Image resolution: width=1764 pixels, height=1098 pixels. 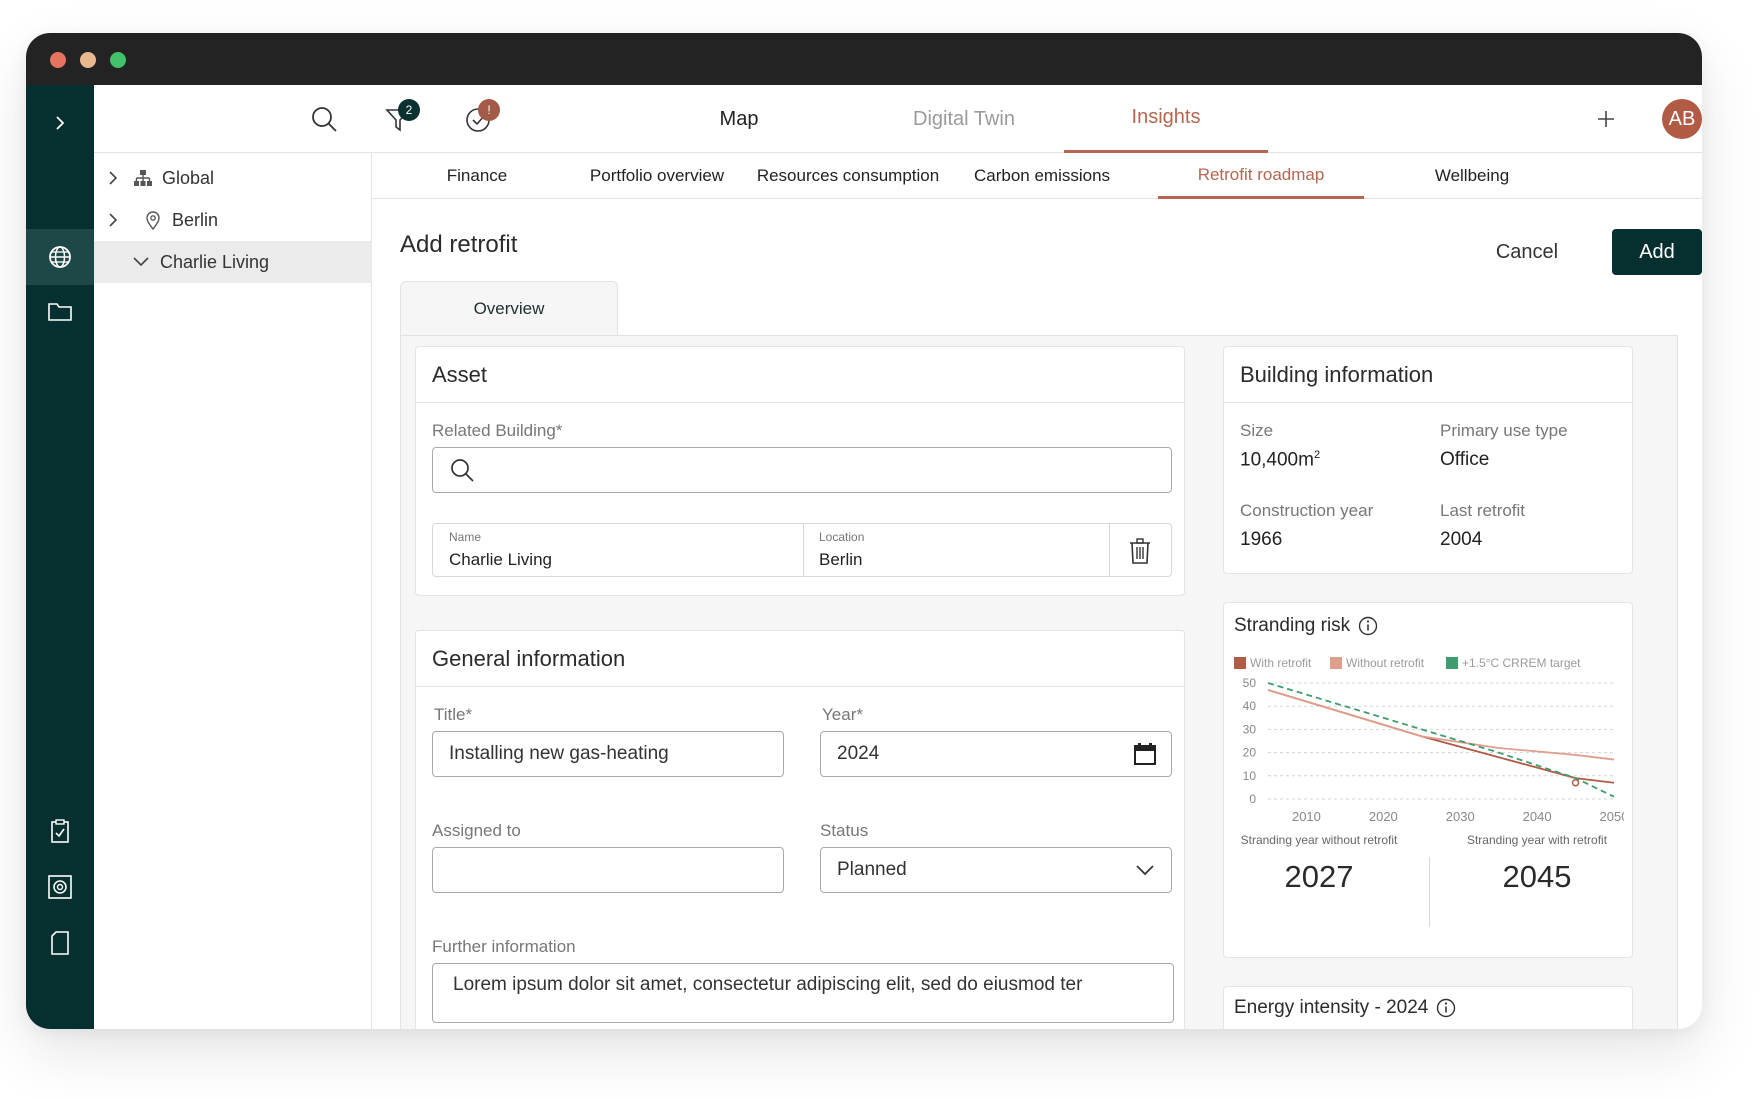 What do you see at coordinates (118, 60) in the screenshot?
I see `maximize-window-button` at bounding box center [118, 60].